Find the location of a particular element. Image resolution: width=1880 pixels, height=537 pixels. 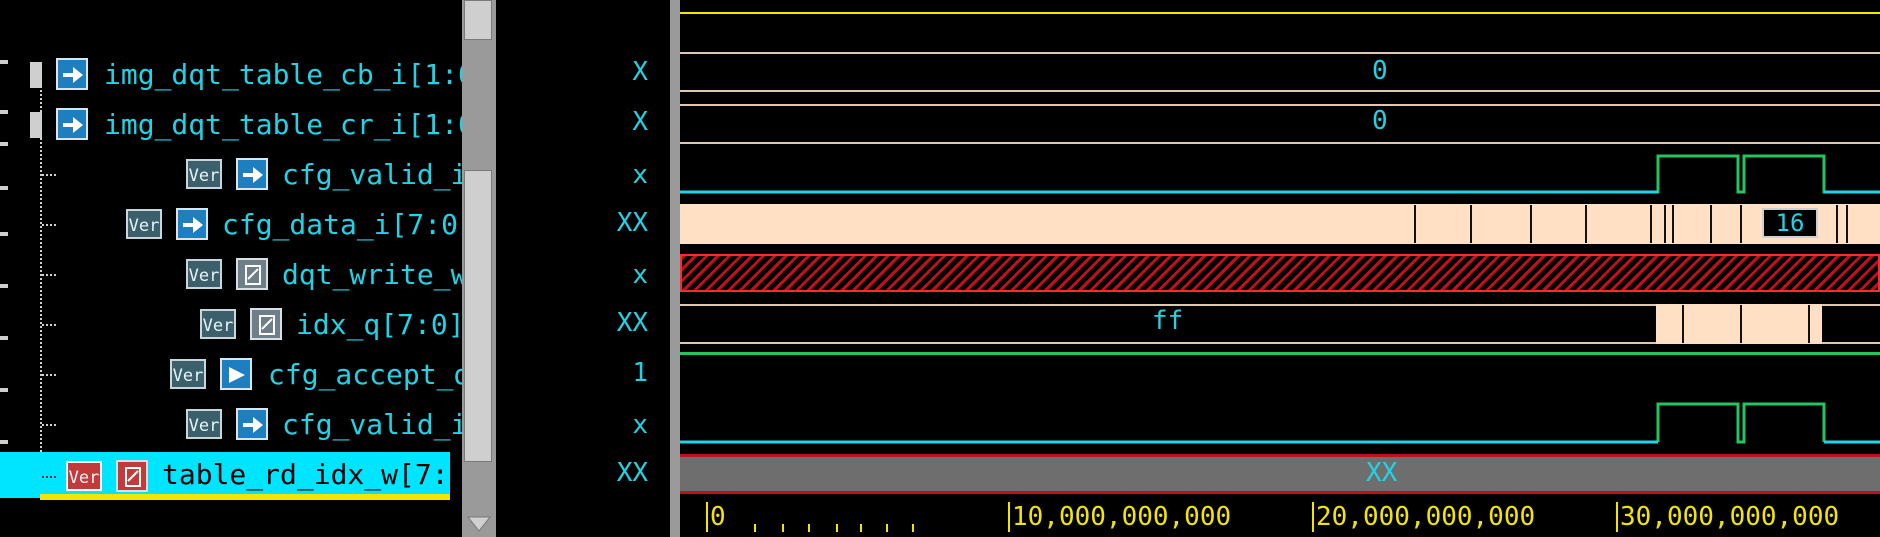

signal-pane-scrollbar is located at coordinates (479, 268).